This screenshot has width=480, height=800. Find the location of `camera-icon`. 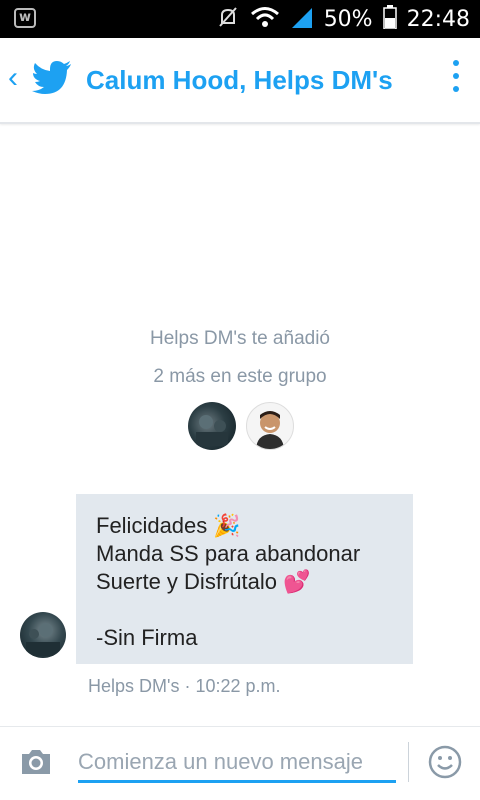

camera-icon is located at coordinates (36, 764).